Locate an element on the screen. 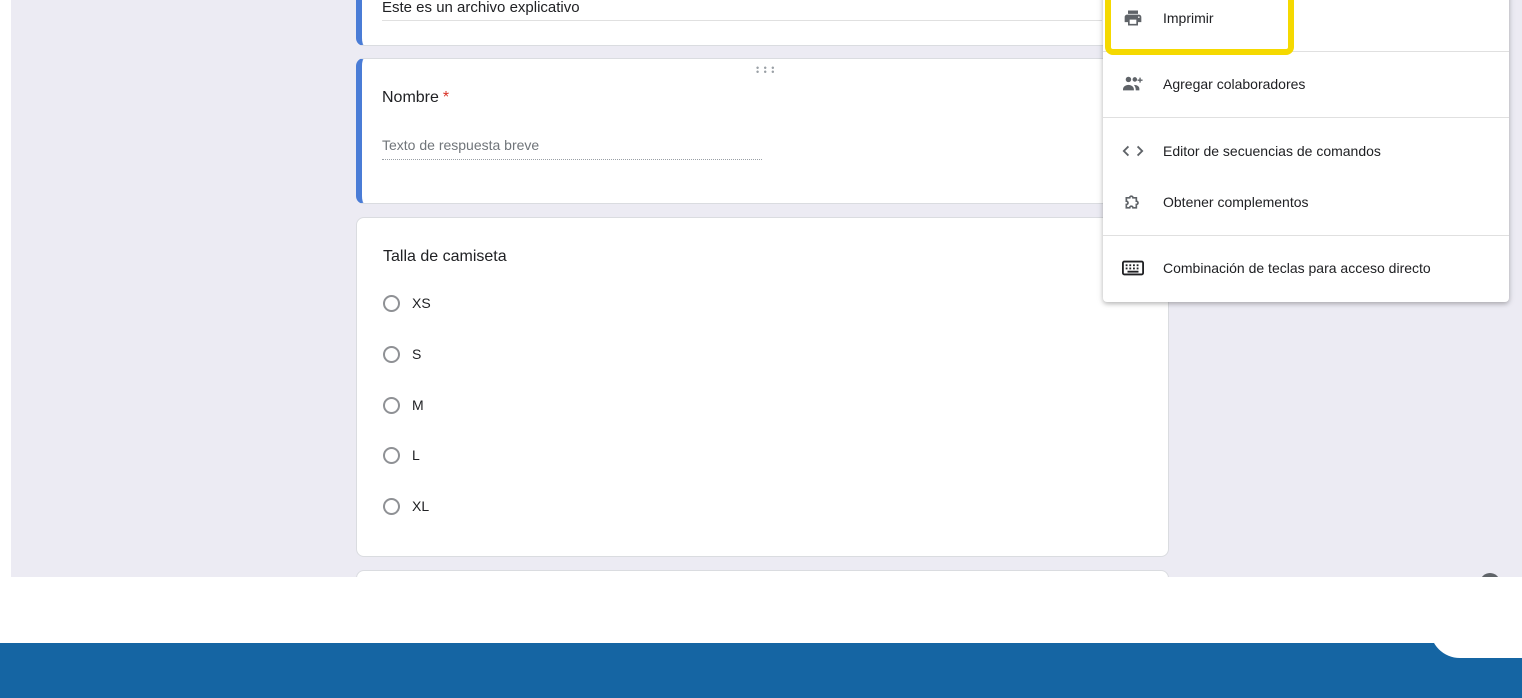 The height and width of the screenshot is (698, 1522). option-label: L is located at coordinates (416, 455).